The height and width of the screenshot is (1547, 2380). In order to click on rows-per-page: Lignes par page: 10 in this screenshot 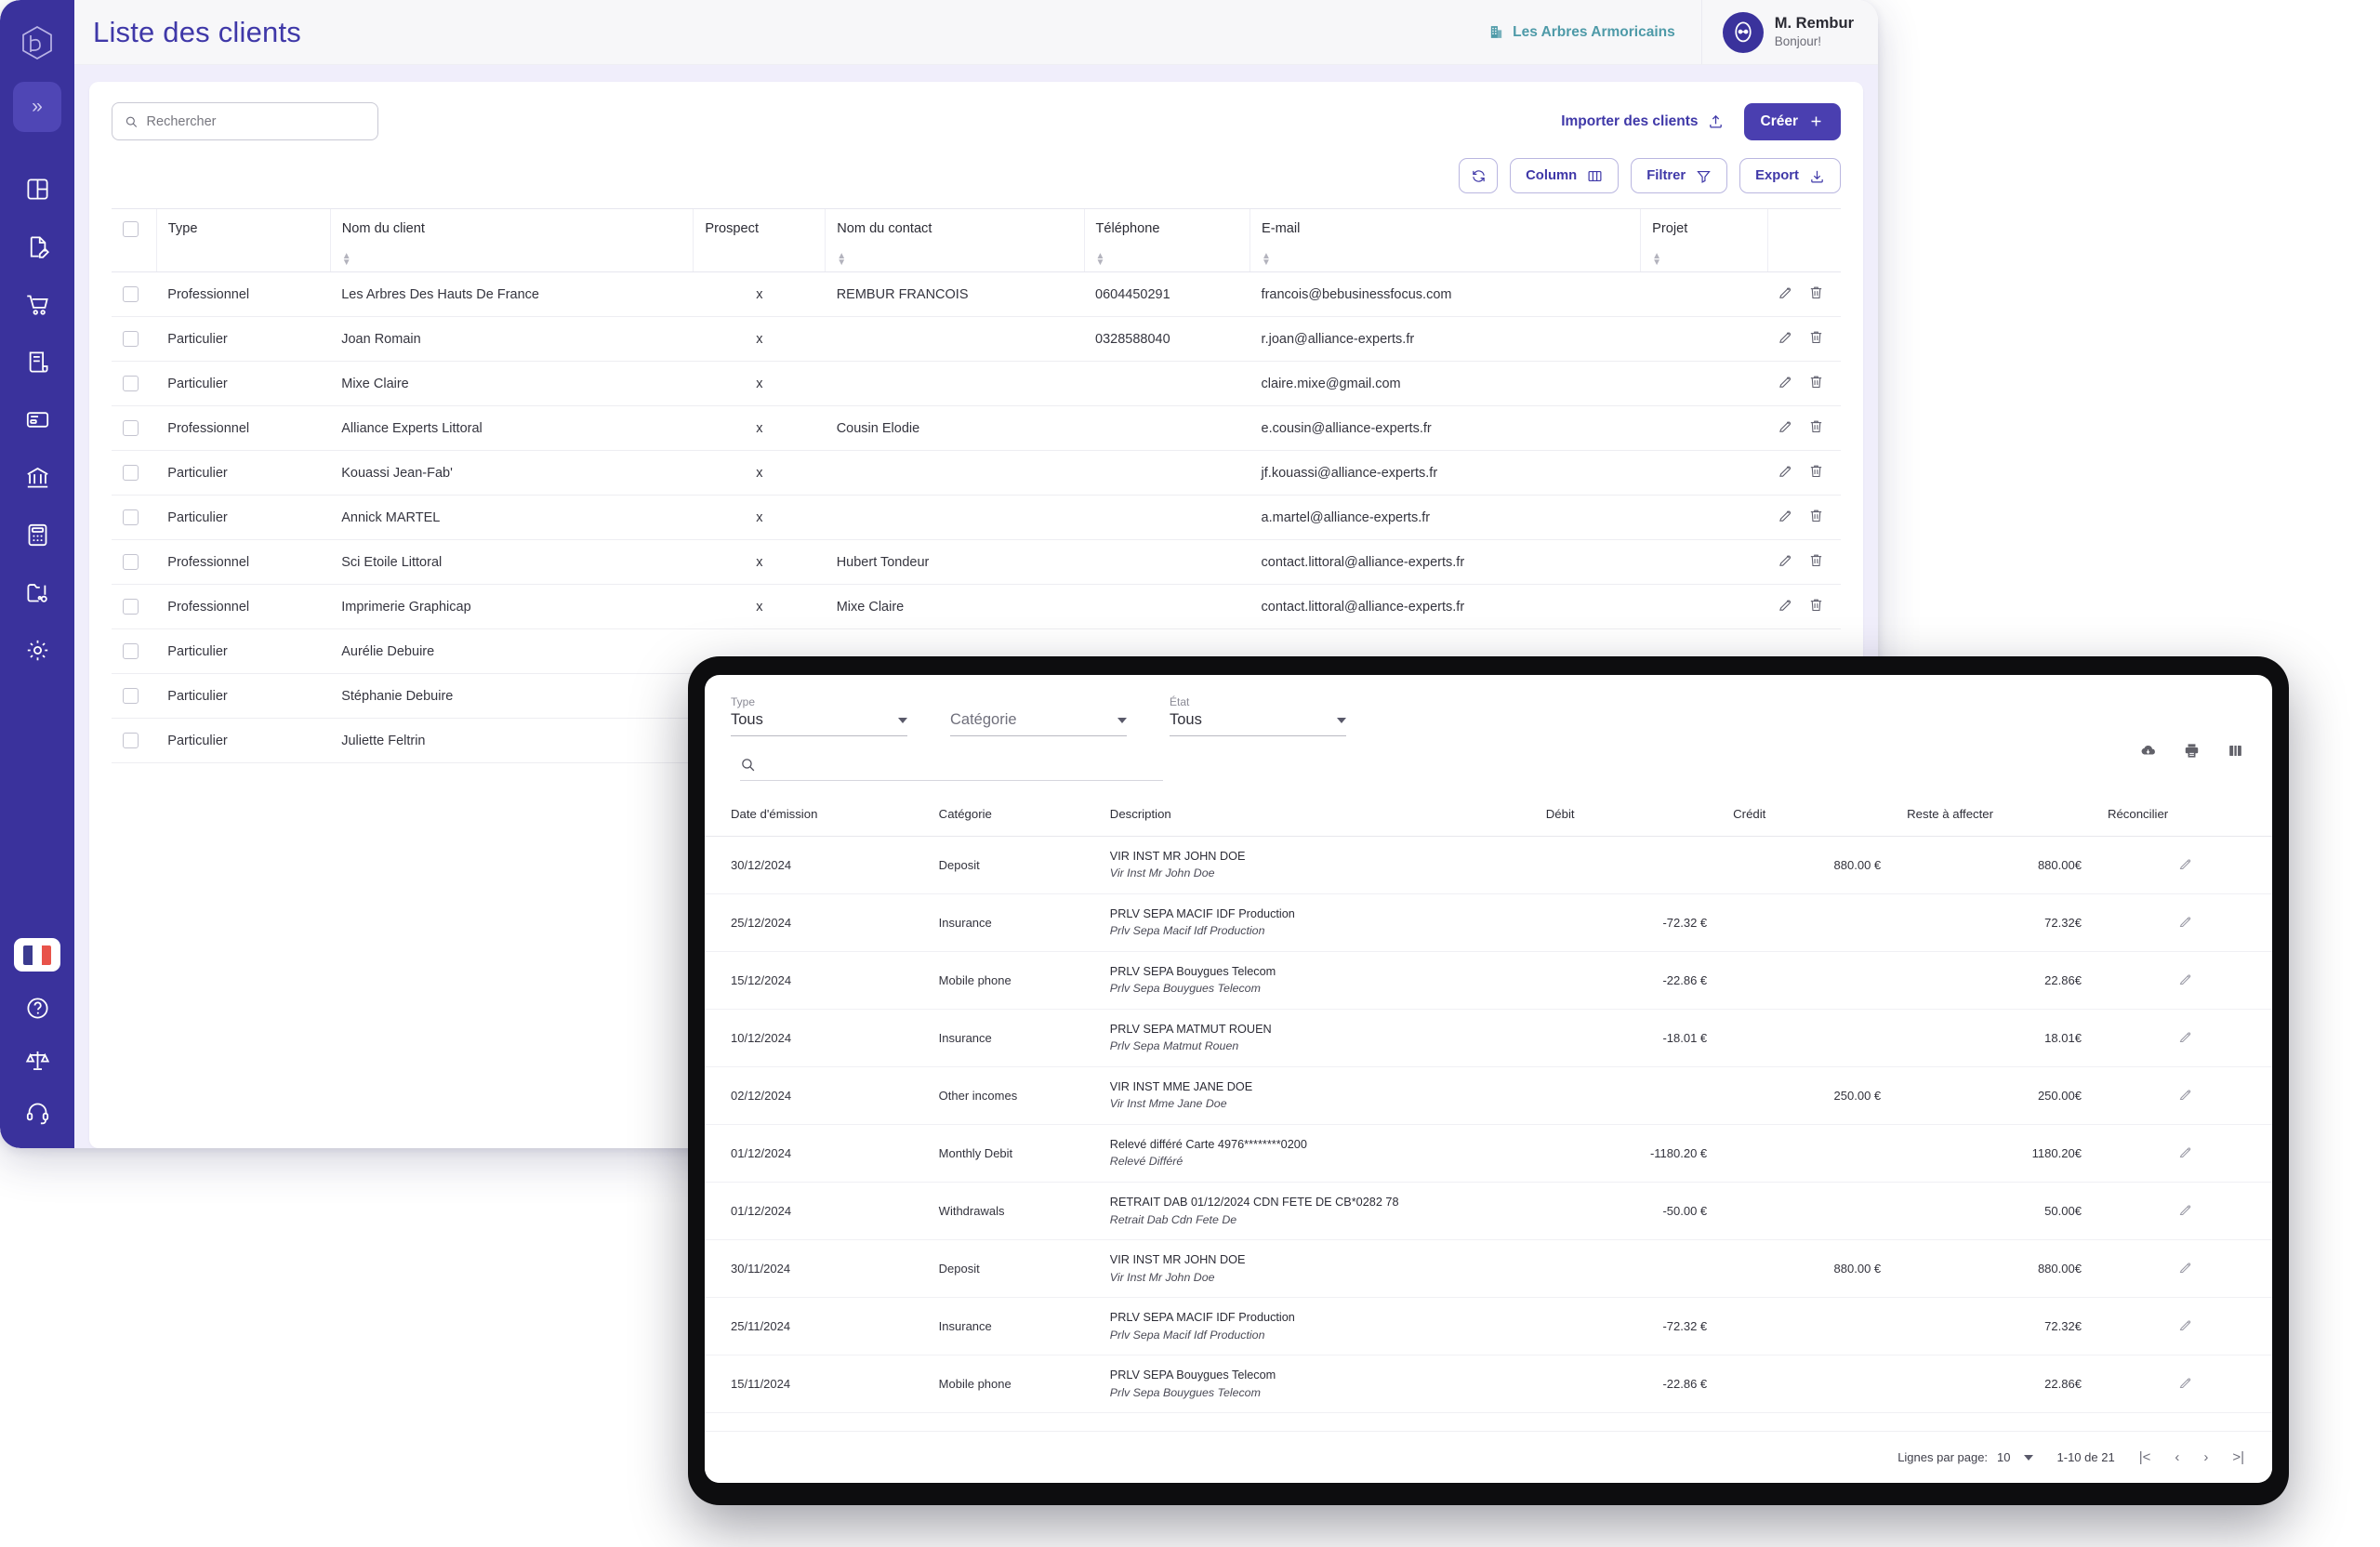, I will do `click(1965, 1457)`.